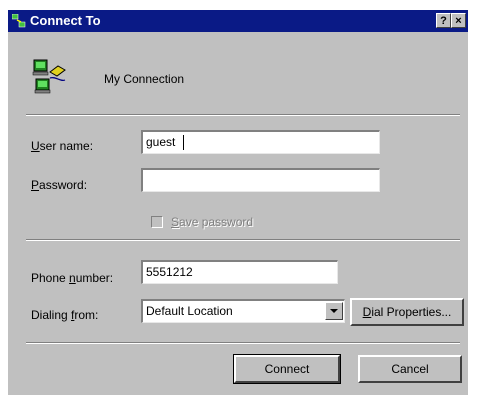 This screenshot has width=480, height=406. I want to click on phone-number-input: 5551212, so click(239, 272).